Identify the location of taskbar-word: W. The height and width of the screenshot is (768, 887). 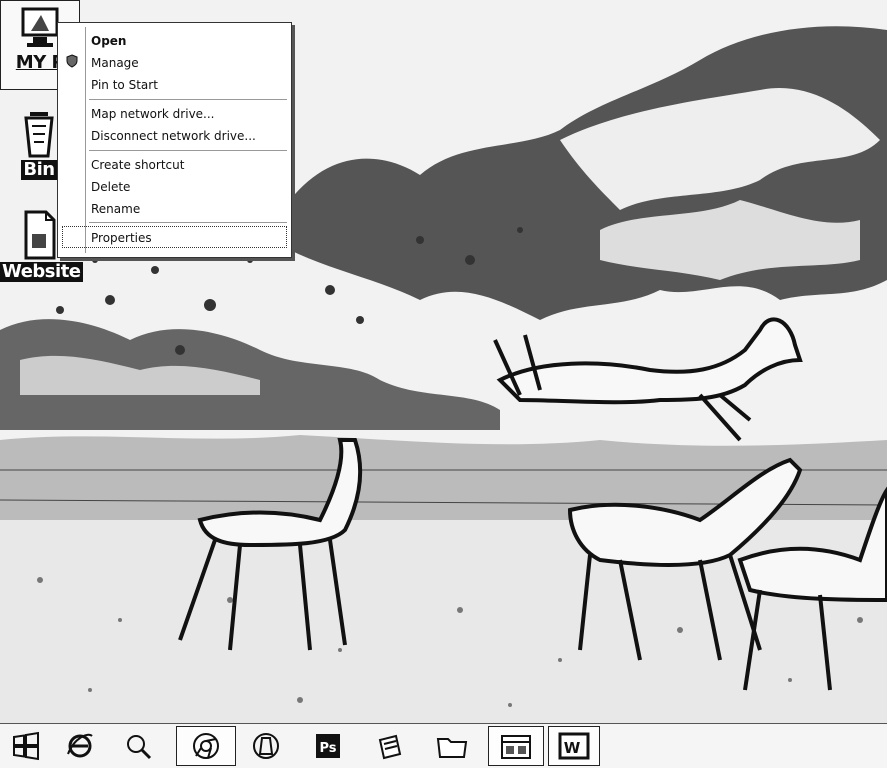
(574, 746).